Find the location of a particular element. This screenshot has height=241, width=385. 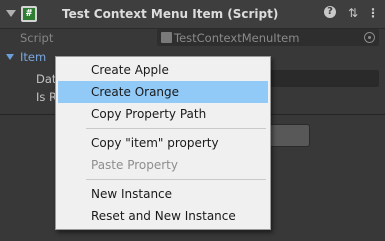

menu-item-create-apple: Create Apple is located at coordinates (163, 70).